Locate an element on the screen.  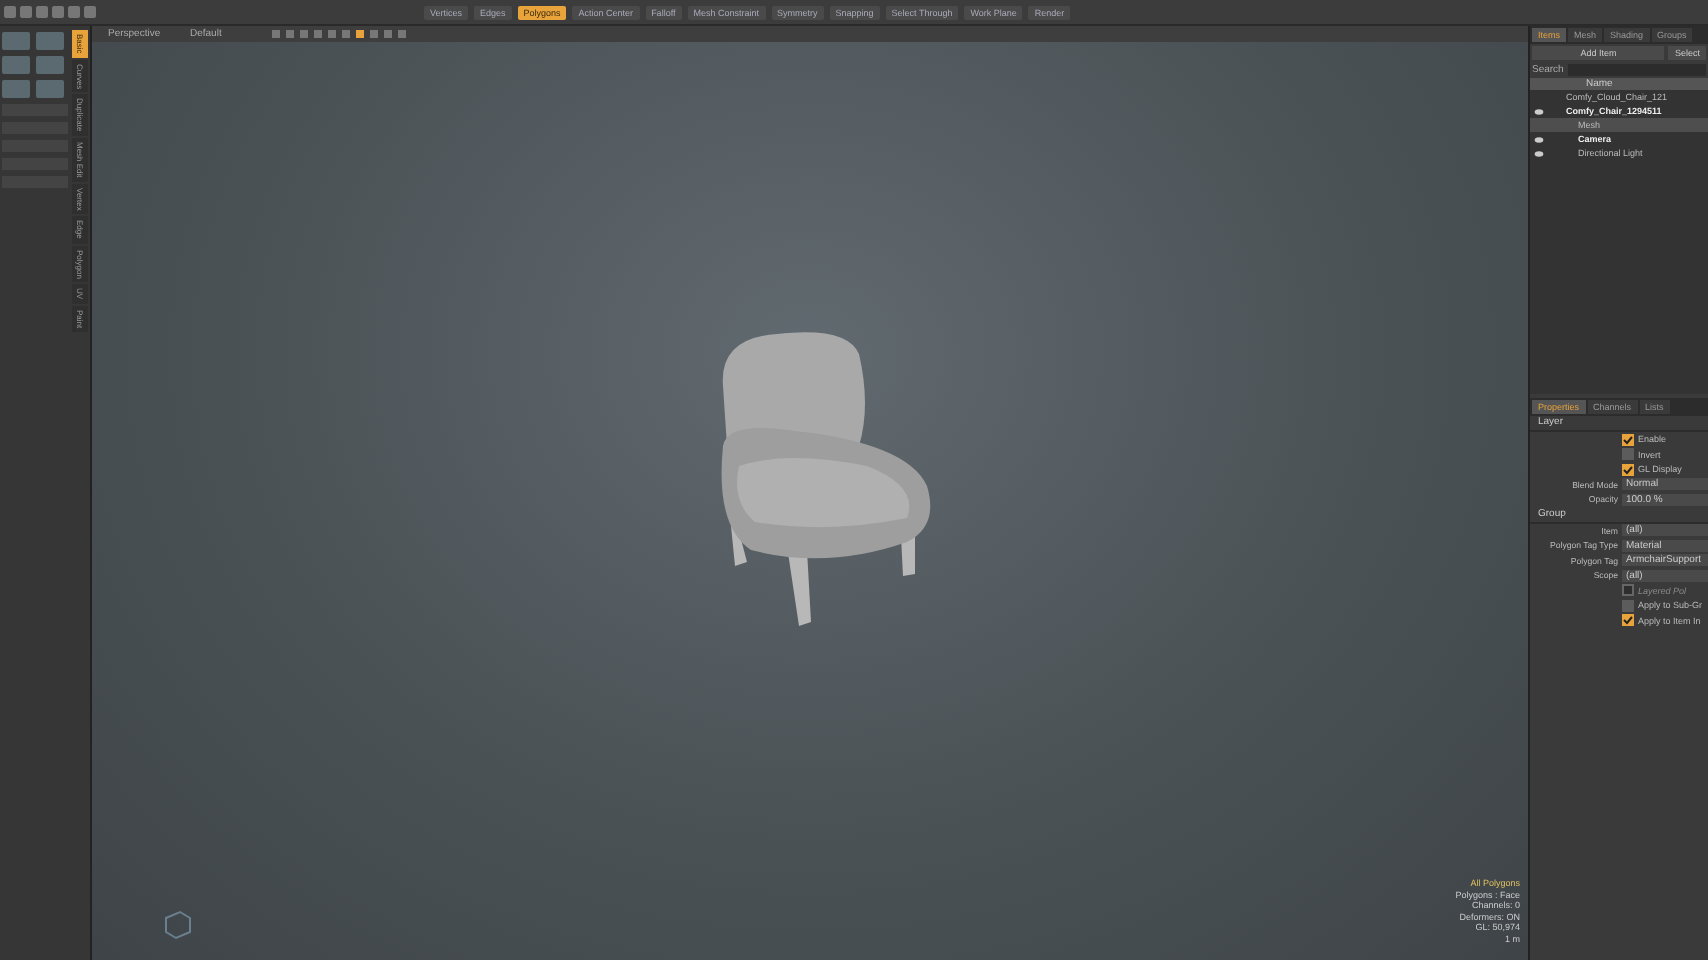
axis-cube-icon is located at coordinates (178, 924).